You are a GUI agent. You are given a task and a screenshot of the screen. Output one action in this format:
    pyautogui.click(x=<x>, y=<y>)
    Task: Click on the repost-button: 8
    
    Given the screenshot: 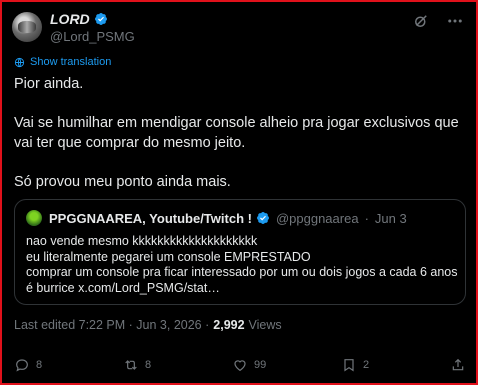 What is the action you would take?
    pyautogui.click(x=165, y=365)
    